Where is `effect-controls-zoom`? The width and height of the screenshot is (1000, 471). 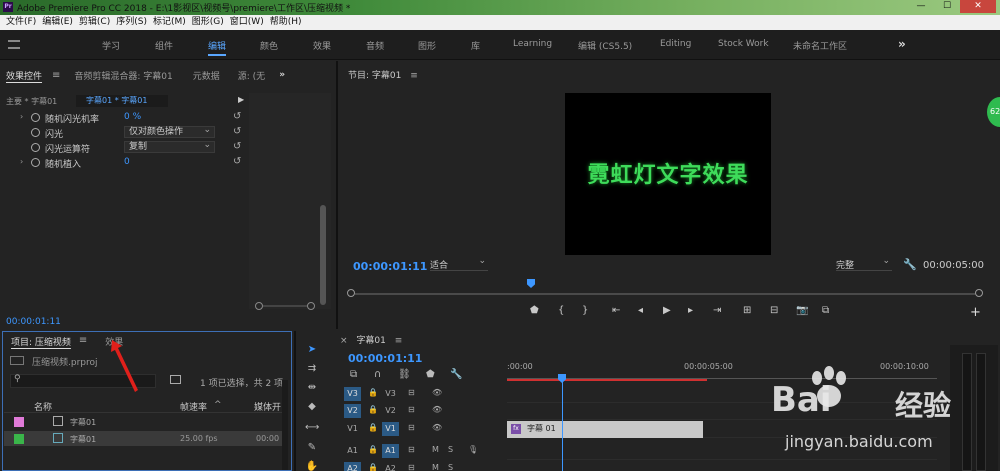 effect-controls-zoom is located at coordinates (285, 306).